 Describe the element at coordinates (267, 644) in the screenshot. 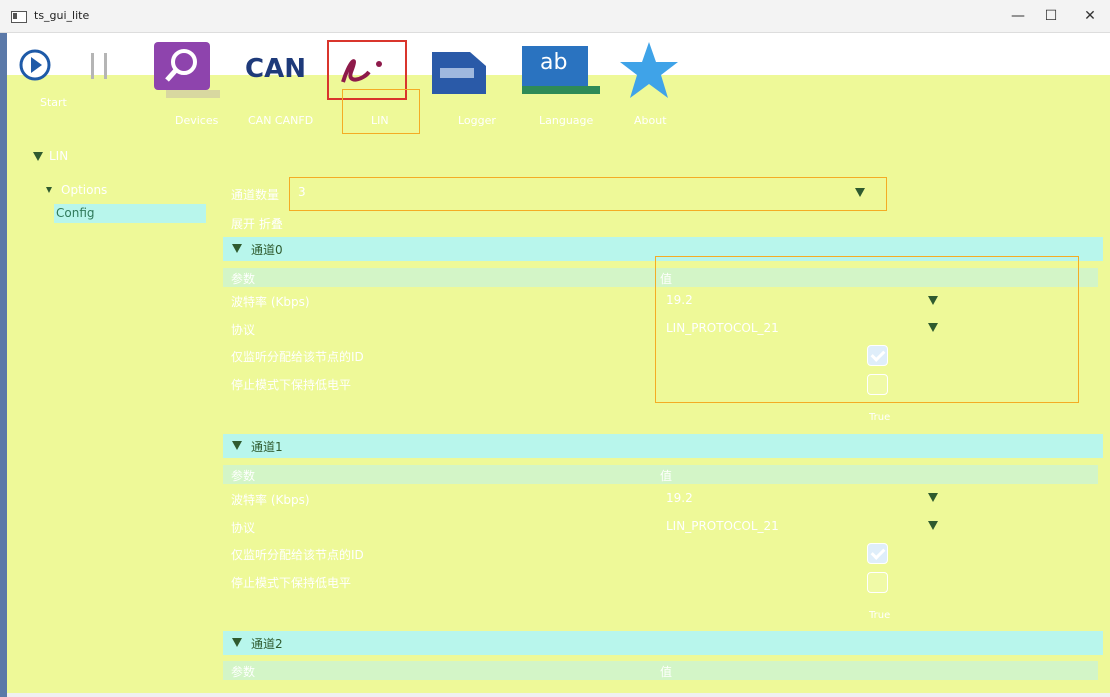

I see `channel2-title: 通道2` at that location.